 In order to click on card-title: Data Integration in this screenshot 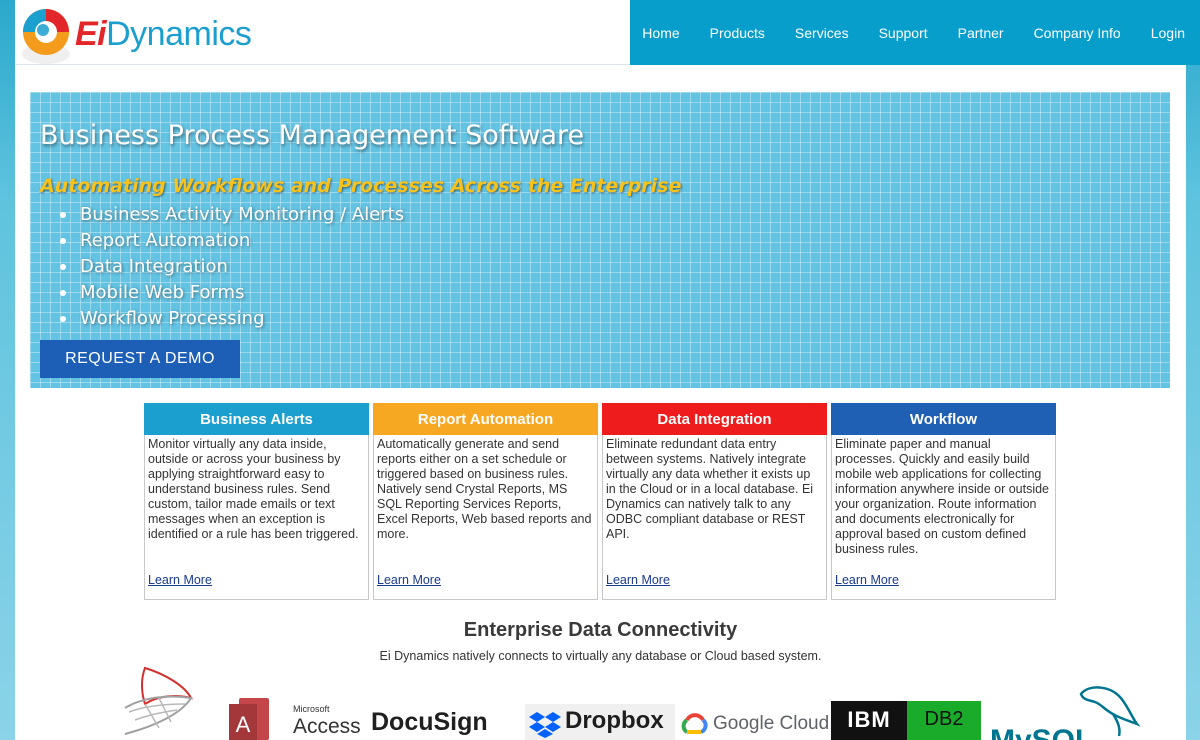, I will do `click(714, 419)`.